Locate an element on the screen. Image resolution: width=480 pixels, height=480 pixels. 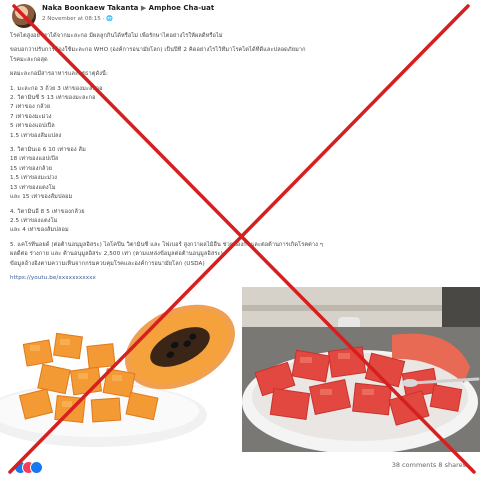
reaction-icons is located at coordinates (29, 467).